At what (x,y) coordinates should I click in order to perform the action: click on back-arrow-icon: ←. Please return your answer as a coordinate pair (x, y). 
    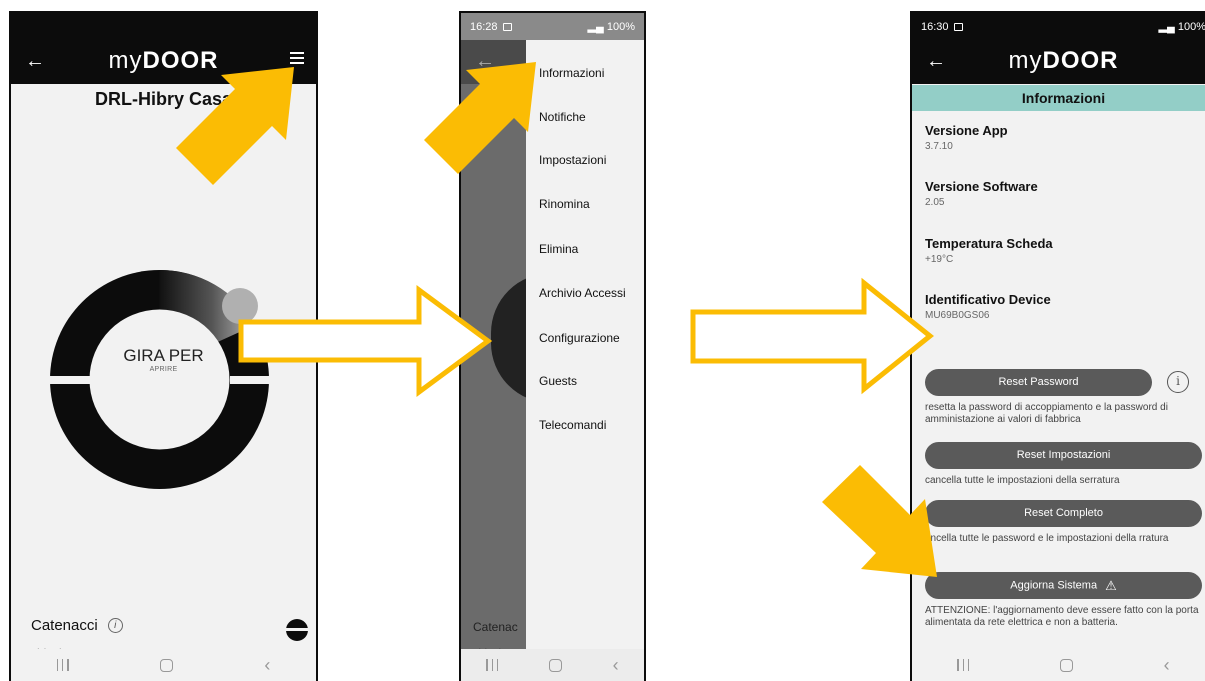
    Looking at the image, I should click on (485, 61).